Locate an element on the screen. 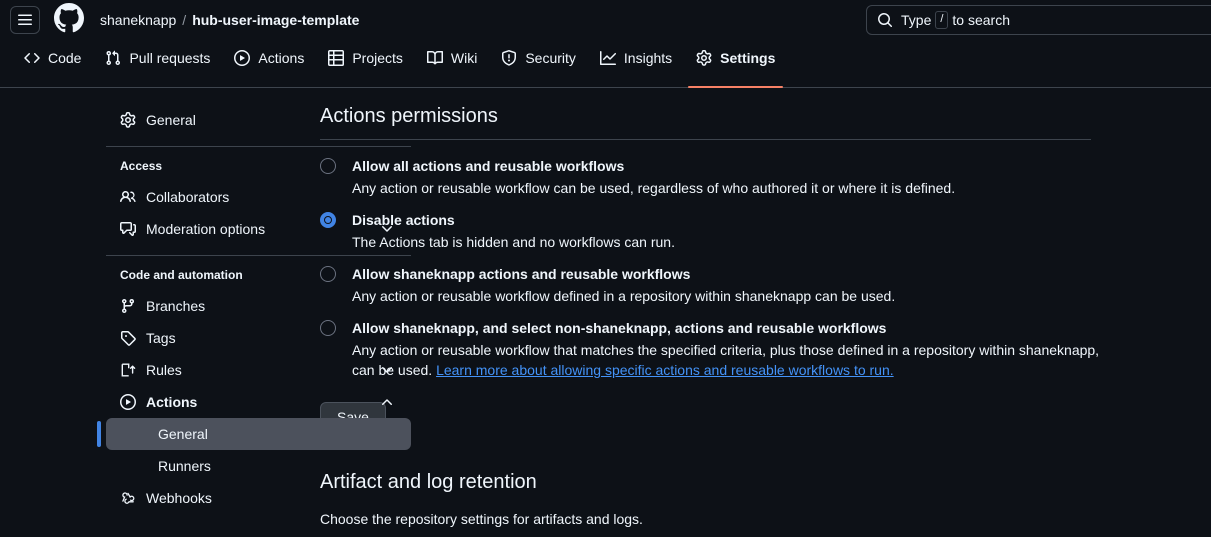 Image resolution: width=1211 pixels, height=537 pixels. radio-allow-owner is located at coordinates (328, 274).